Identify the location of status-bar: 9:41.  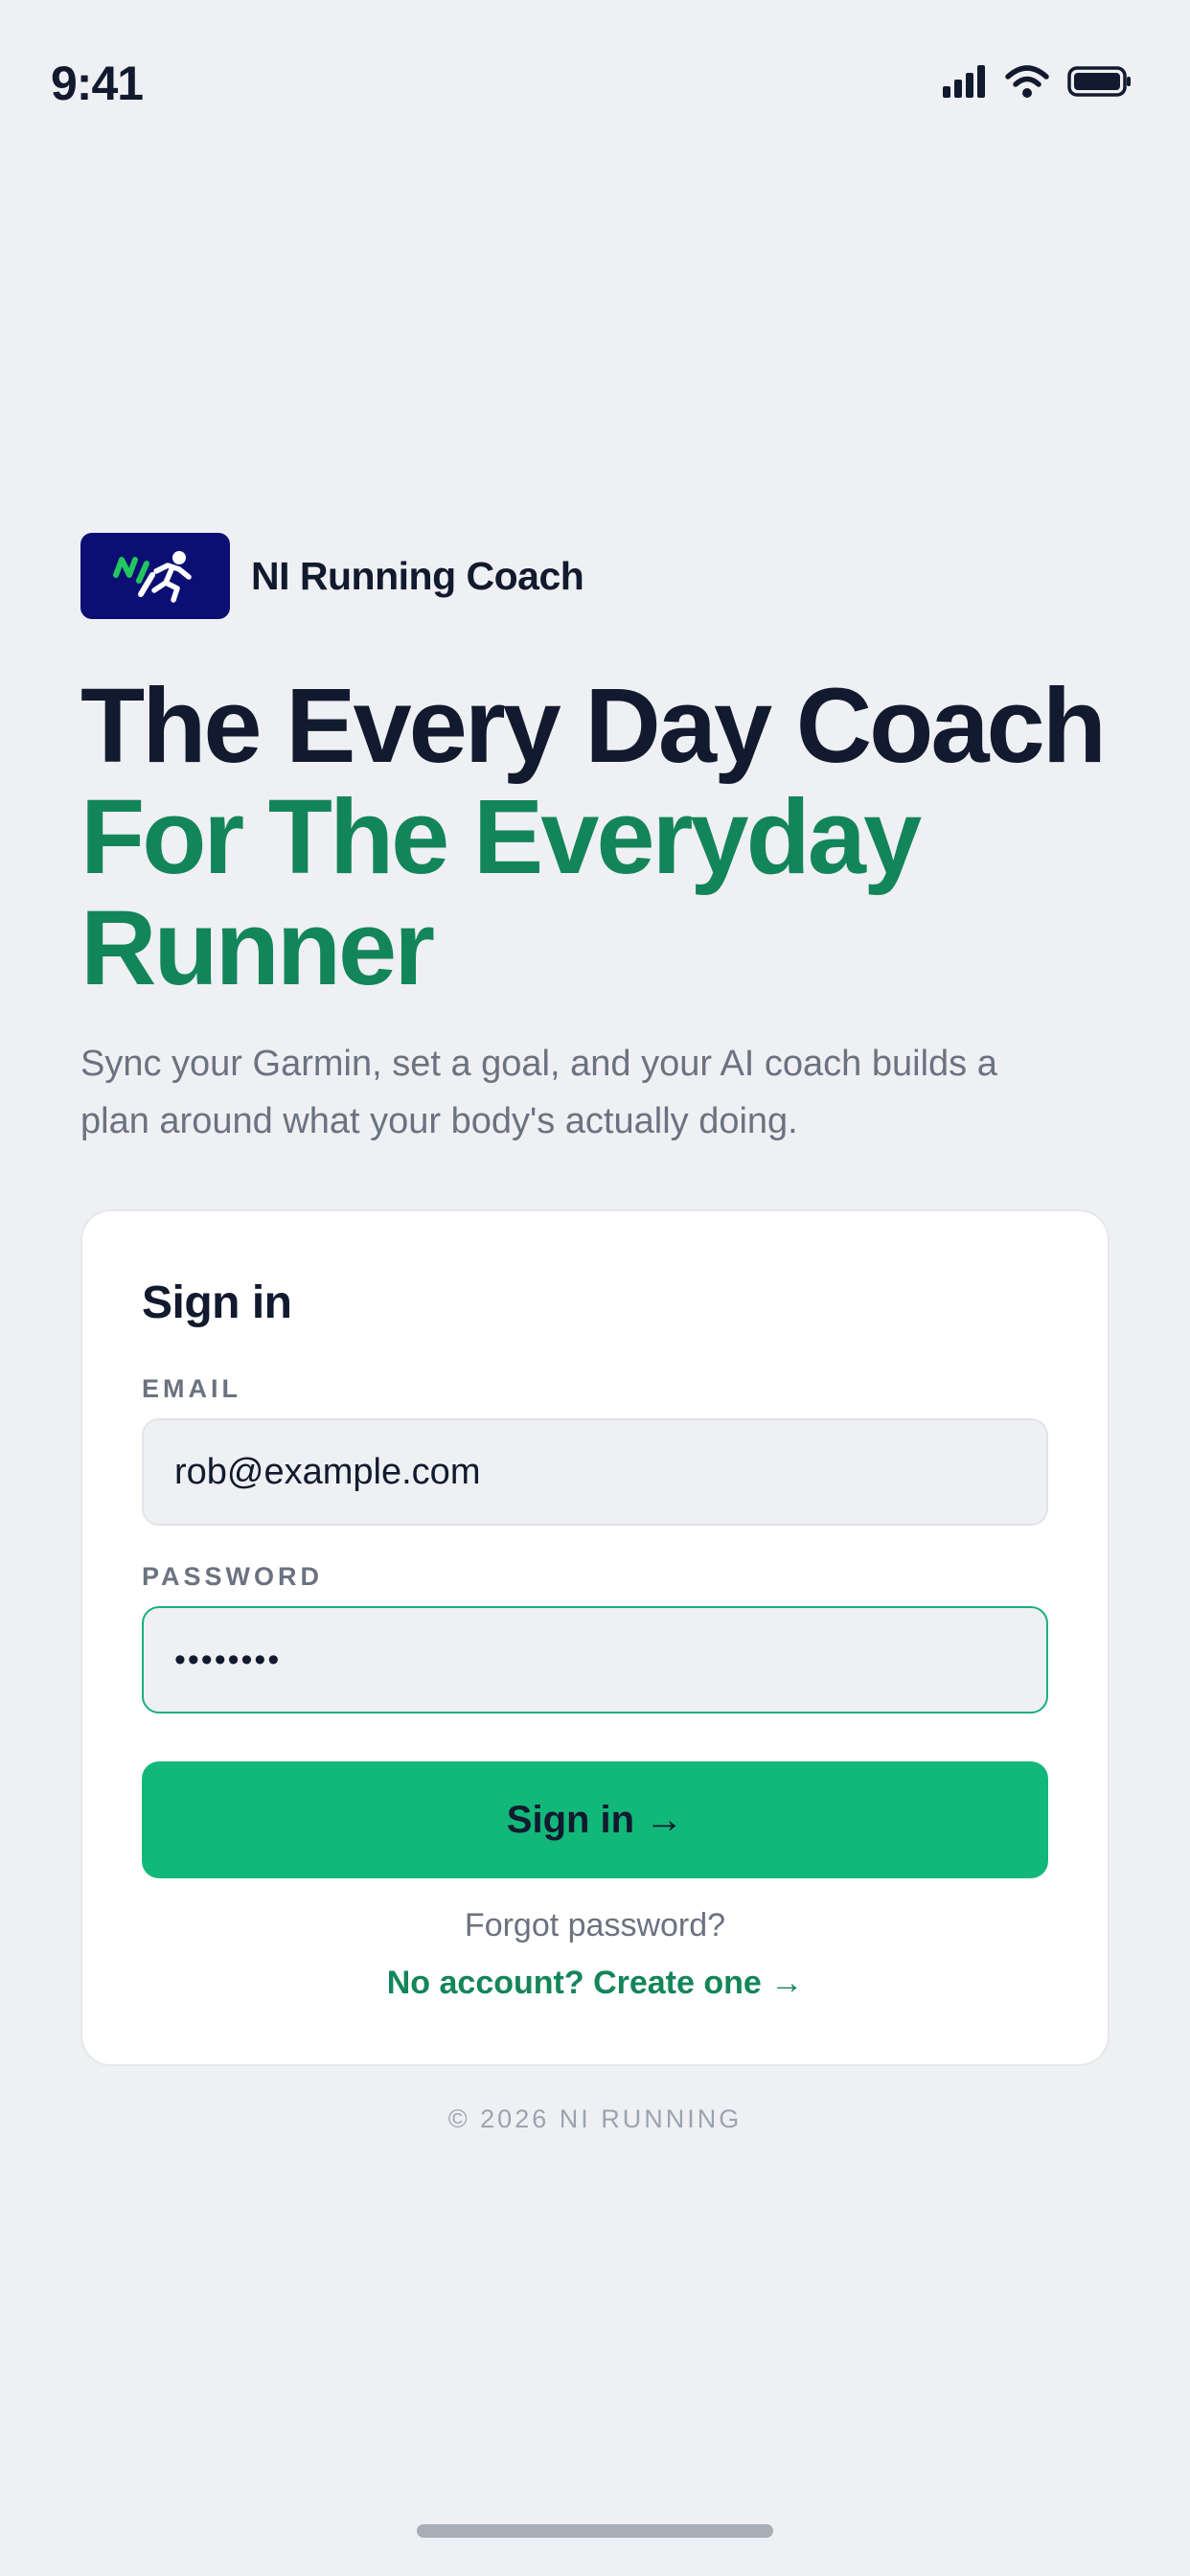
(595, 72).